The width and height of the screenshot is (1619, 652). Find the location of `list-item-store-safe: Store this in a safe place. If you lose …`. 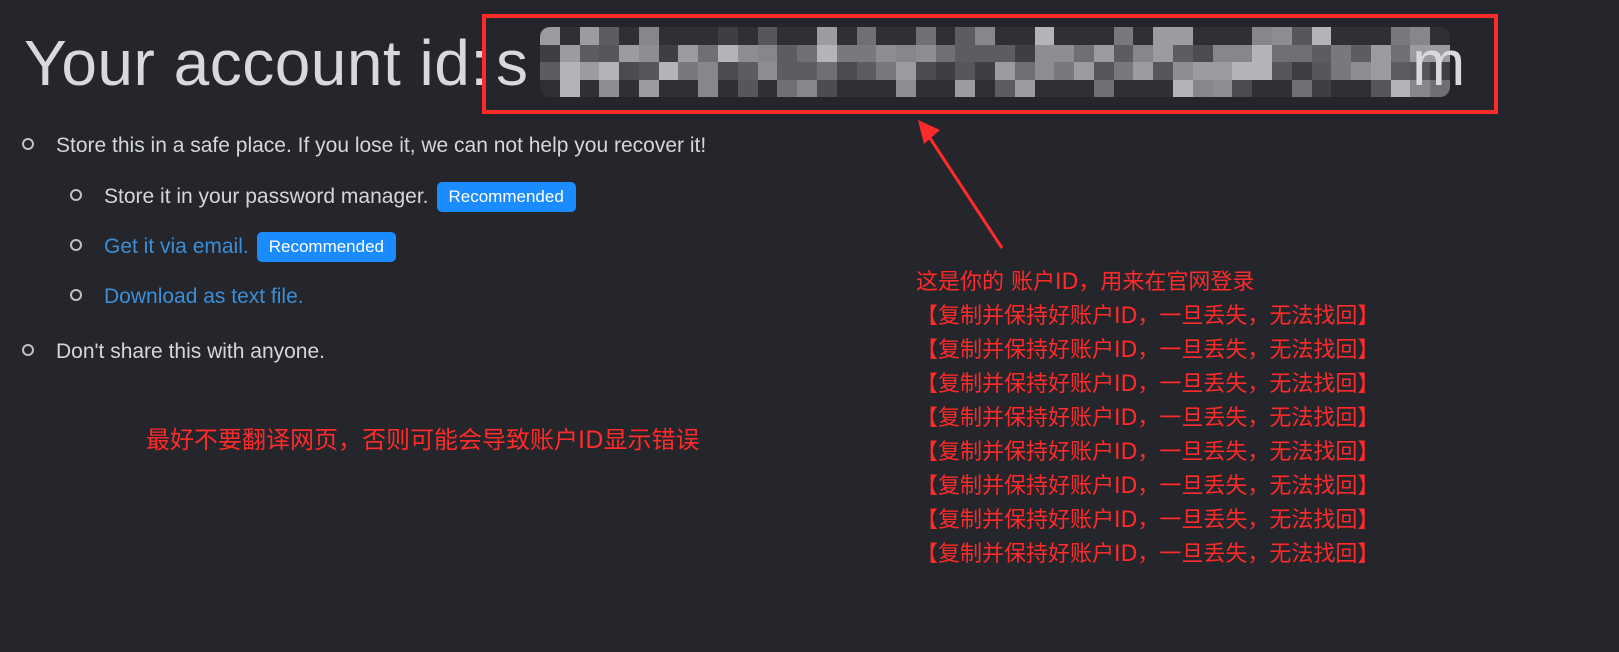

list-item-store-safe: Store this in a safe place. If you lose … is located at coordinates (364, 146).